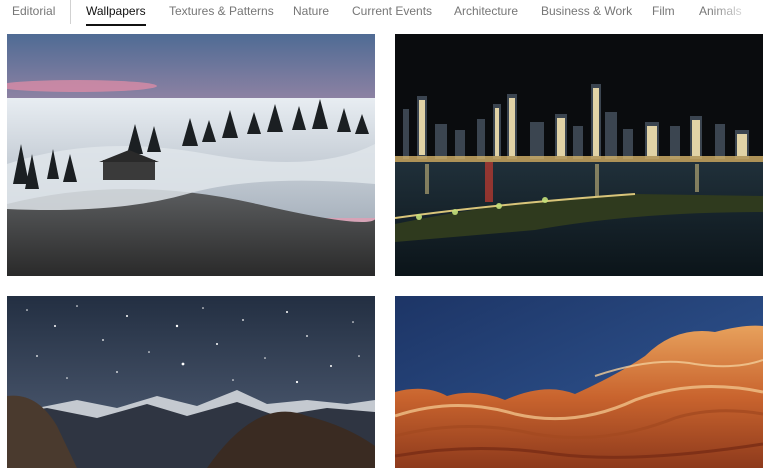  What do you see at coordinates (586, 15) in the screenshot?
I see `nav-tab-business-work: Business & Work` at bounding box center [586, 15].